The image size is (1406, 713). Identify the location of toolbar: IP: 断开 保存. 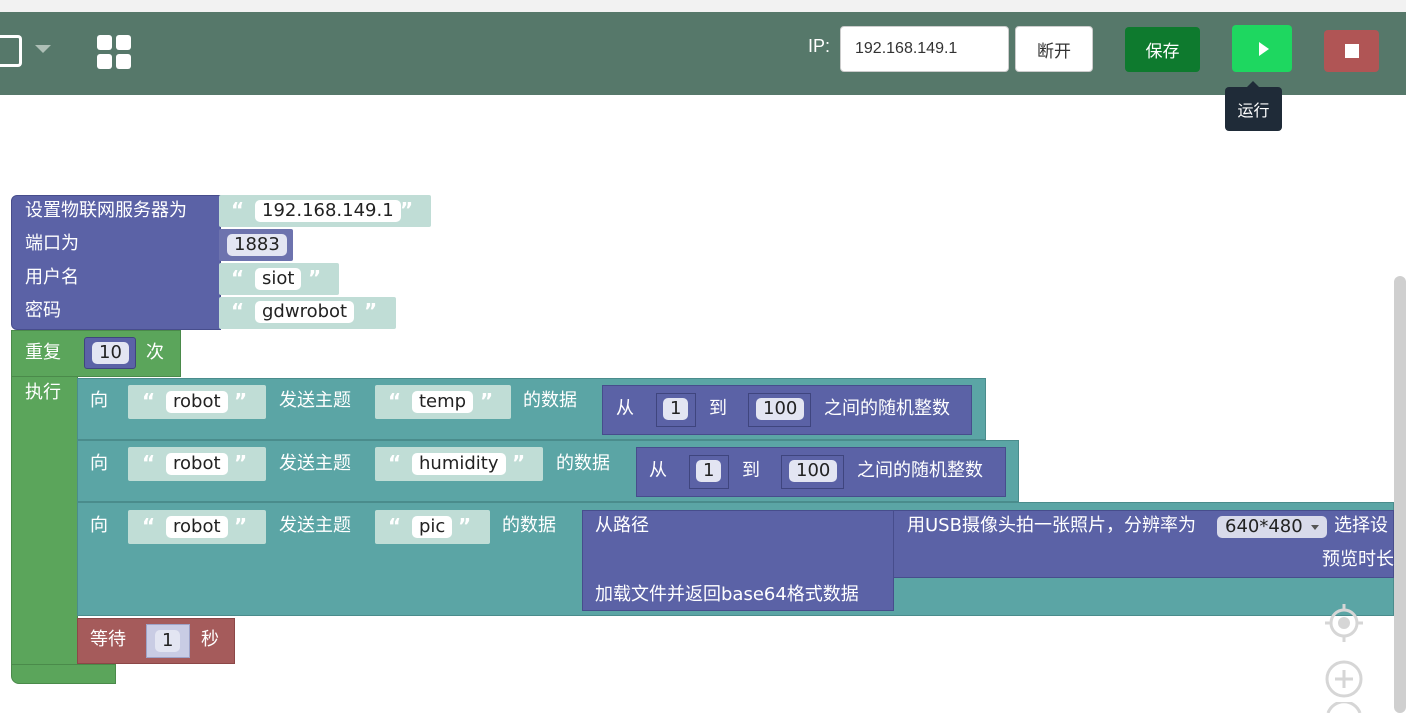
(703, 53).